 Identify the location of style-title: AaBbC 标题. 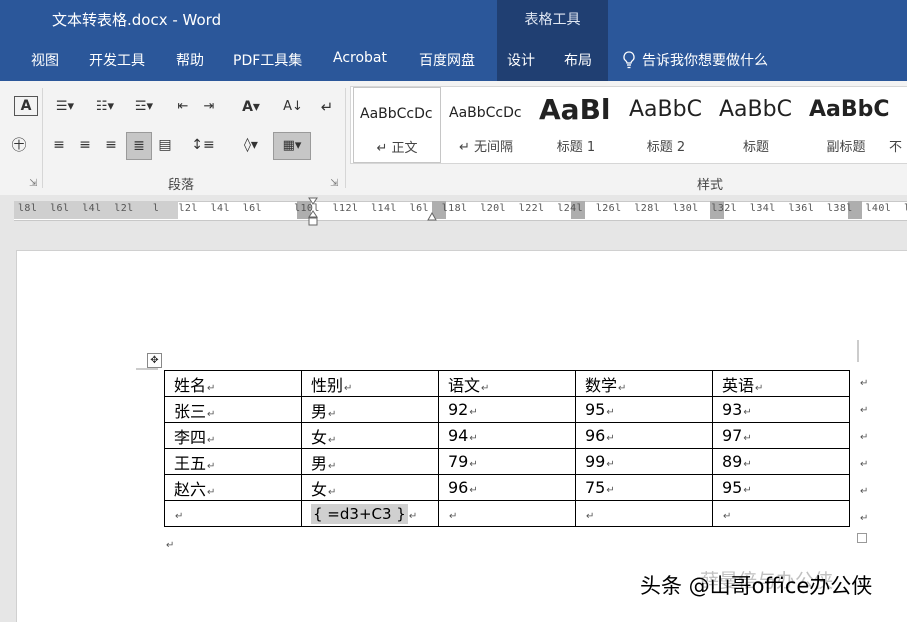
(756, 124).